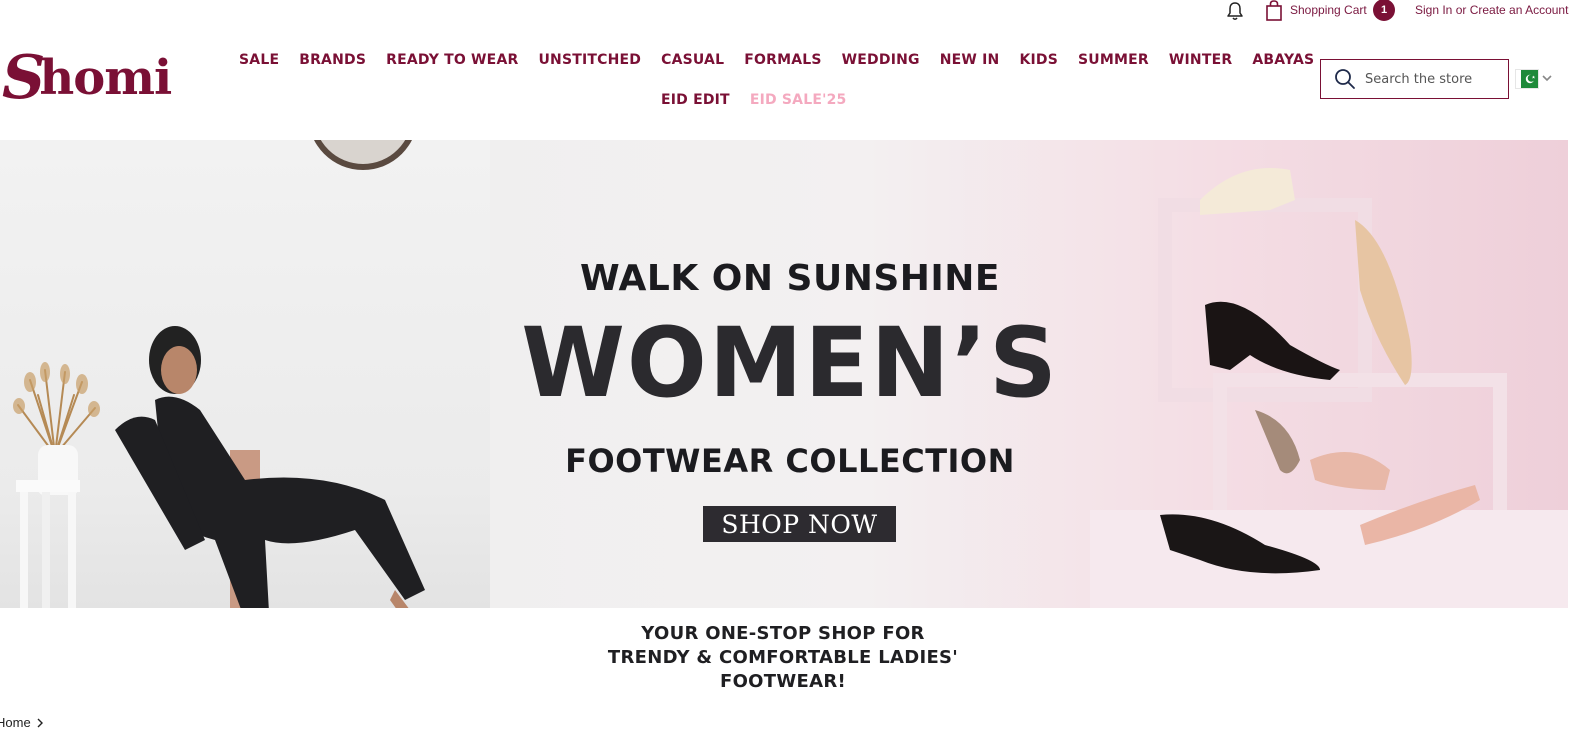 Image resolution: width=1580 pixels, height=750 pixels. What do you see at coordinates (783, 633) in the screenshot?
I see `tagline-line-1: YOUR ONE-STOP SHOP FOR` at bounding box center [783, 633].